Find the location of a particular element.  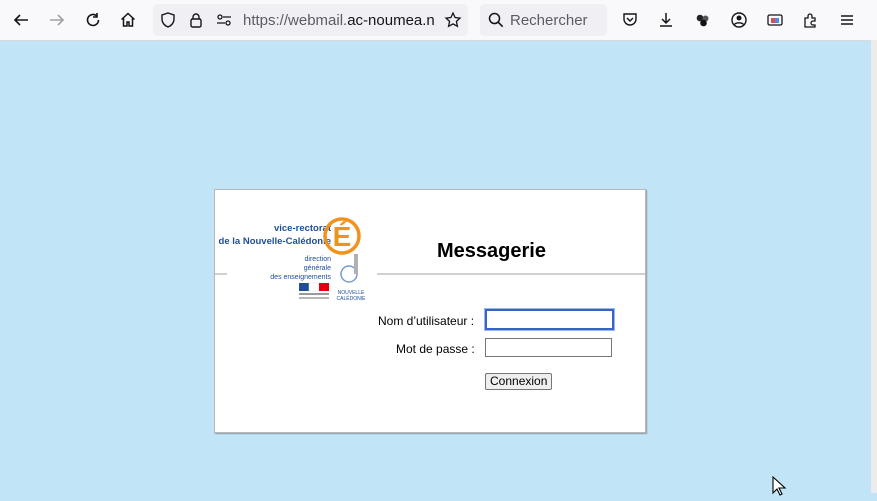

title-divider is located at coordinates (511, 274).